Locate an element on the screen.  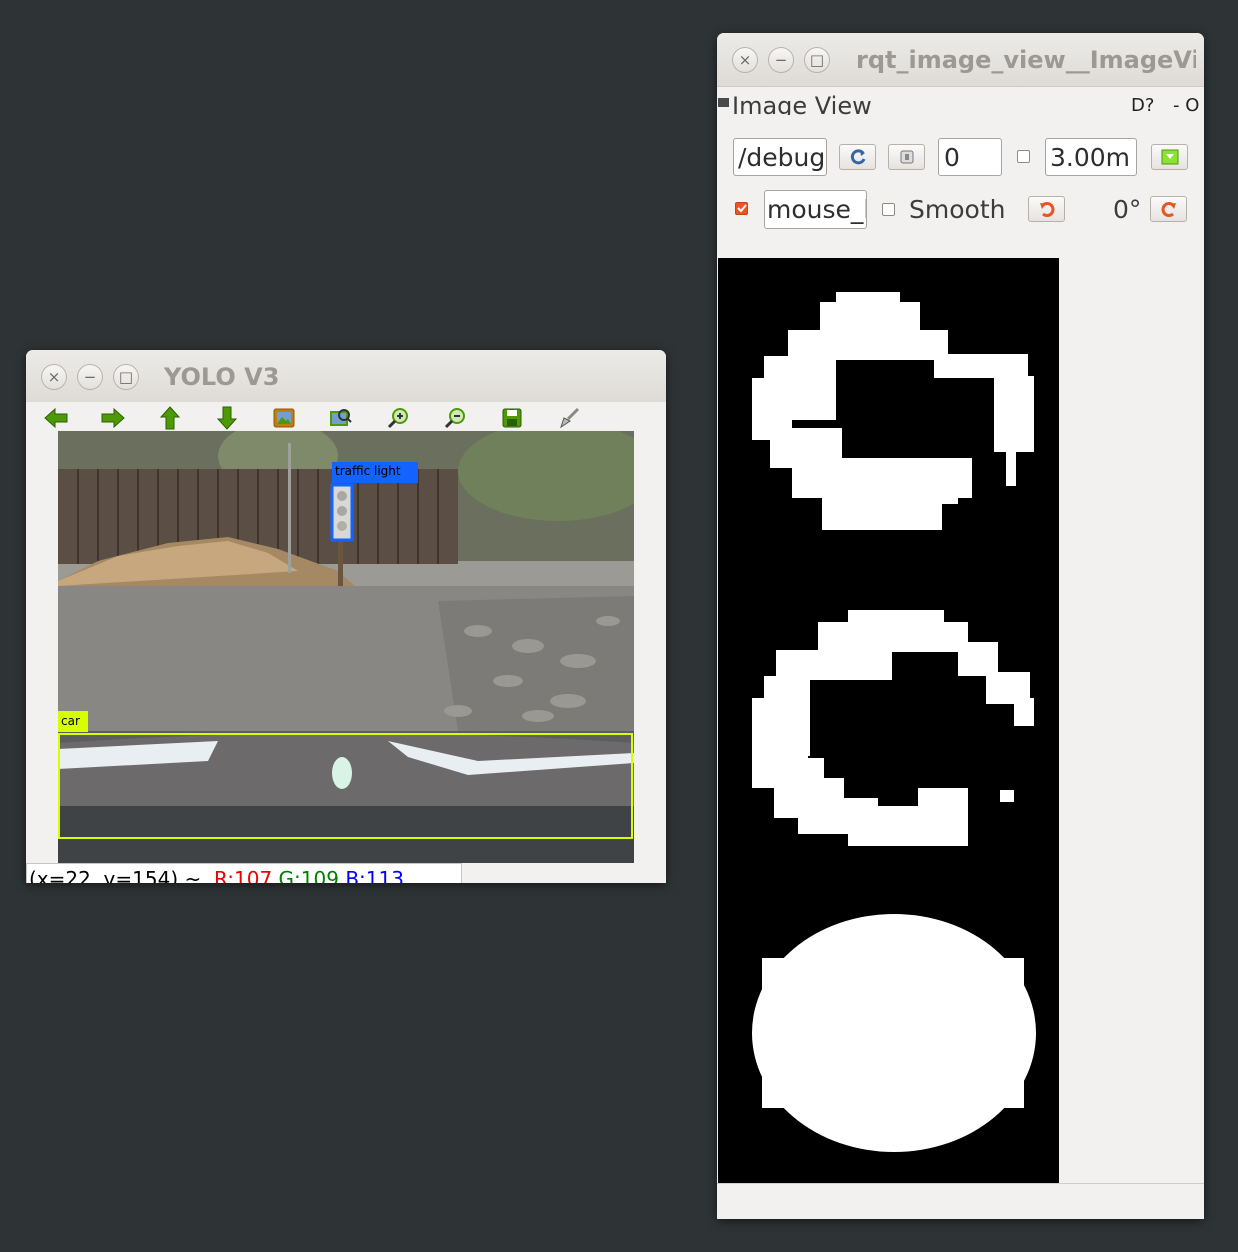
dock-title: Image View is located at coordinates (802, 103).